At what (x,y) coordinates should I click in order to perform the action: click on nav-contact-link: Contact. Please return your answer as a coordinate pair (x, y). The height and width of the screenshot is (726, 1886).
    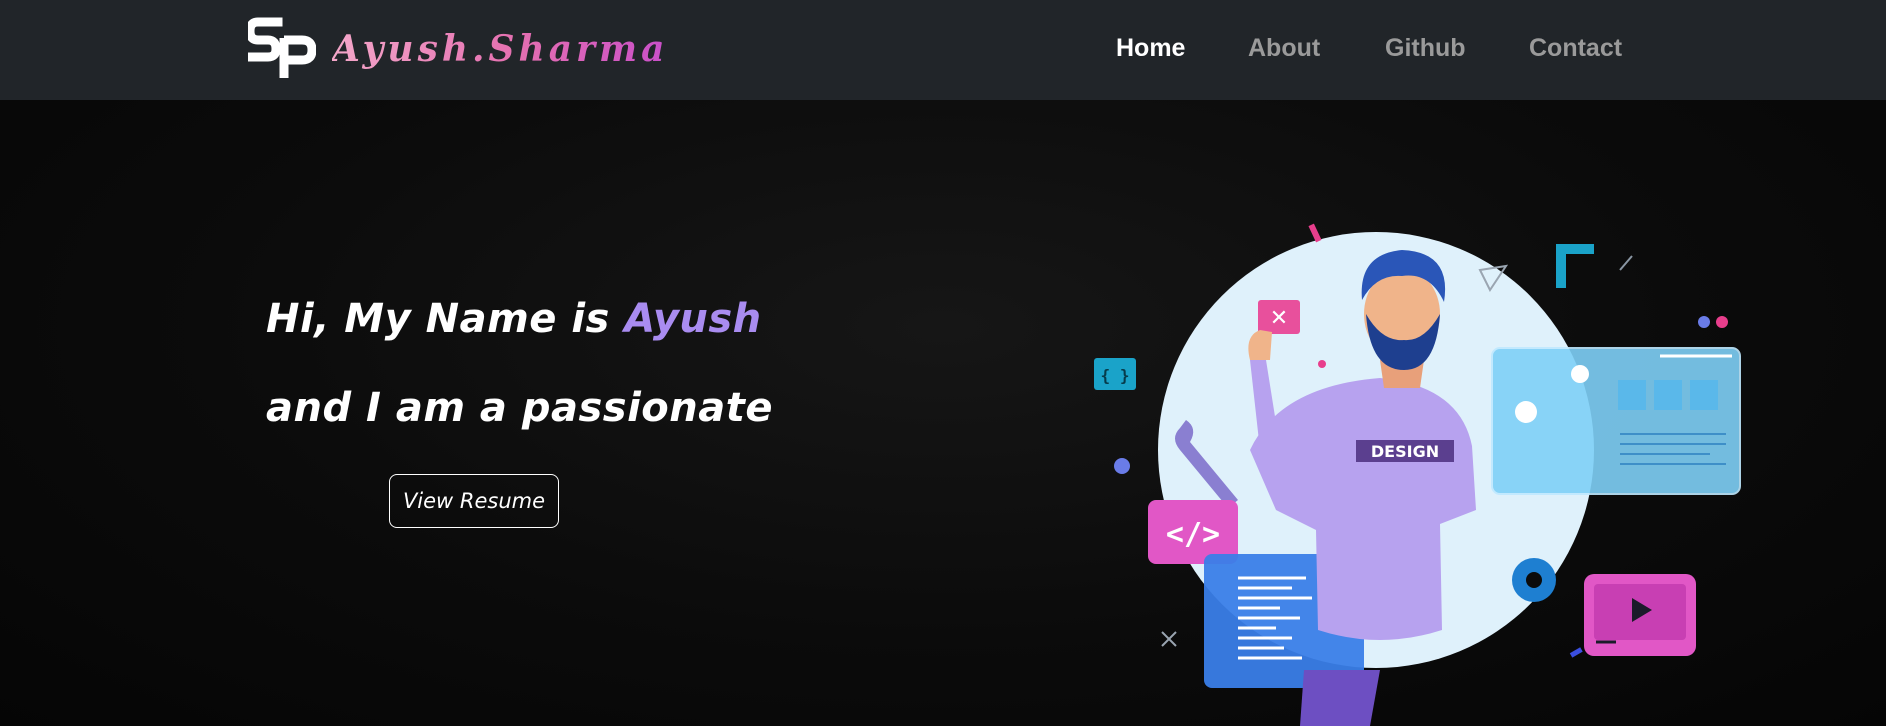
    Looking at the image, I should click on (1575, 48).